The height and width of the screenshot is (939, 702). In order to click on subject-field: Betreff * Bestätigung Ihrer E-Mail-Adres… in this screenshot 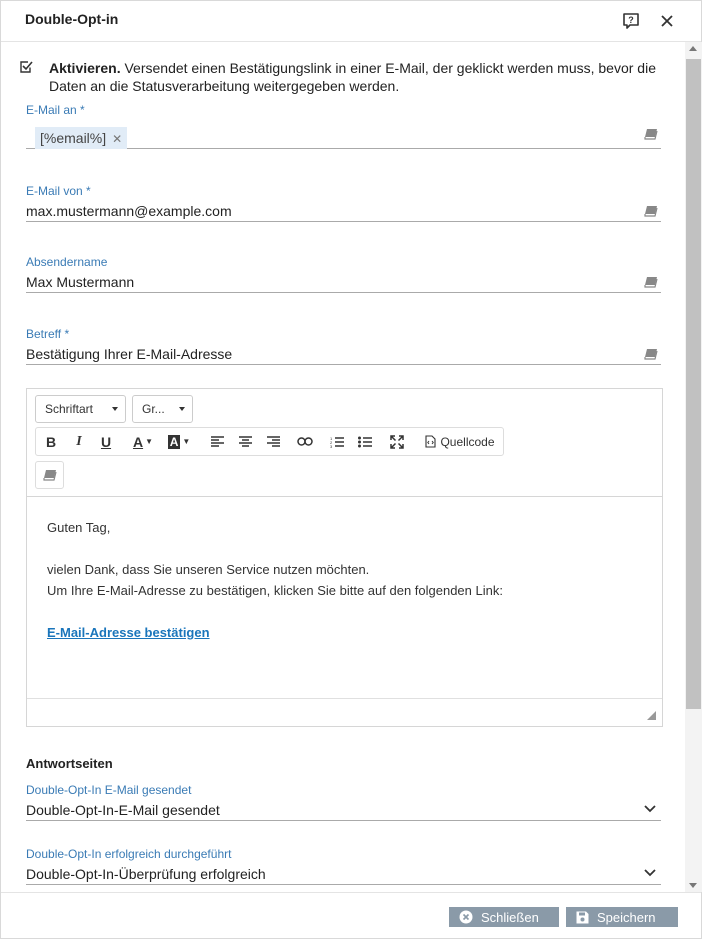, I will do `click(343, 346)`.